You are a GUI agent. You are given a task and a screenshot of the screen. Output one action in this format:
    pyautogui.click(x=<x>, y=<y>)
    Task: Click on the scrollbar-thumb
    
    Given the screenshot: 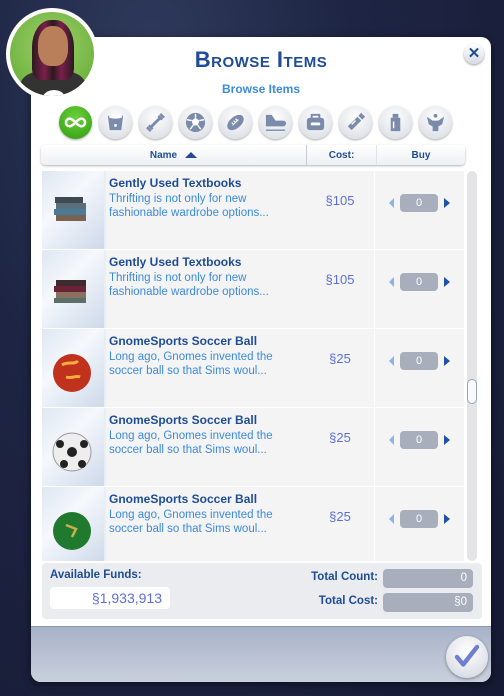 What is the action you would take?
    pyautogui.click(x=472, y=391)
    